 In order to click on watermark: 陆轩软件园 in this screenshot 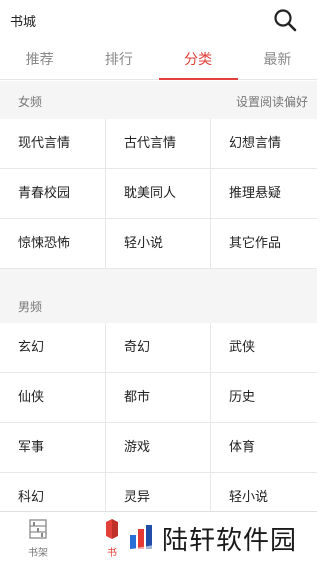, I will do `click(219, 537)`.